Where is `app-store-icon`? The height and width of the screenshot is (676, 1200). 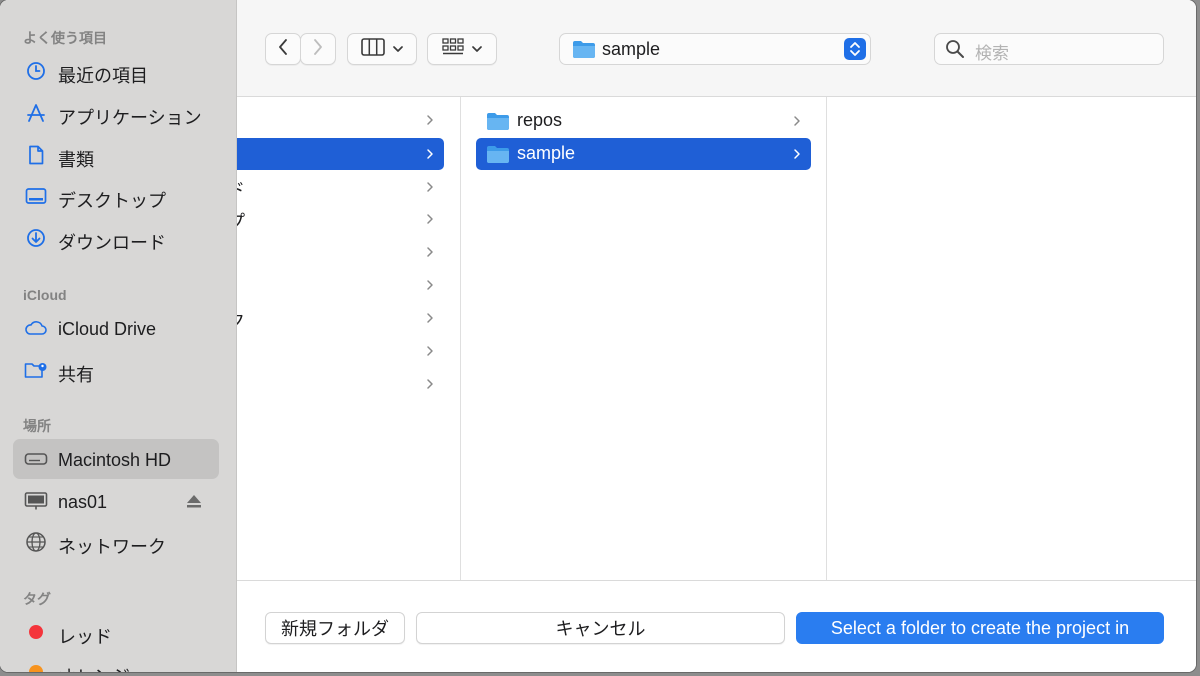 app-store-icon is located at coordinates (36, 113).